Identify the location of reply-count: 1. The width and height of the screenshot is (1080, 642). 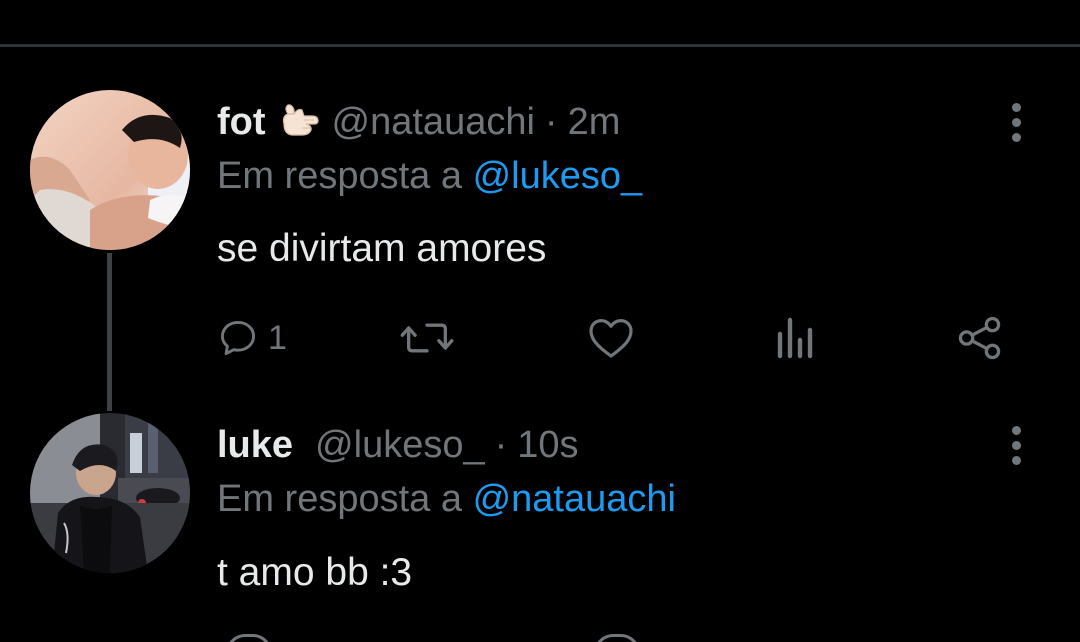
(277, 337).